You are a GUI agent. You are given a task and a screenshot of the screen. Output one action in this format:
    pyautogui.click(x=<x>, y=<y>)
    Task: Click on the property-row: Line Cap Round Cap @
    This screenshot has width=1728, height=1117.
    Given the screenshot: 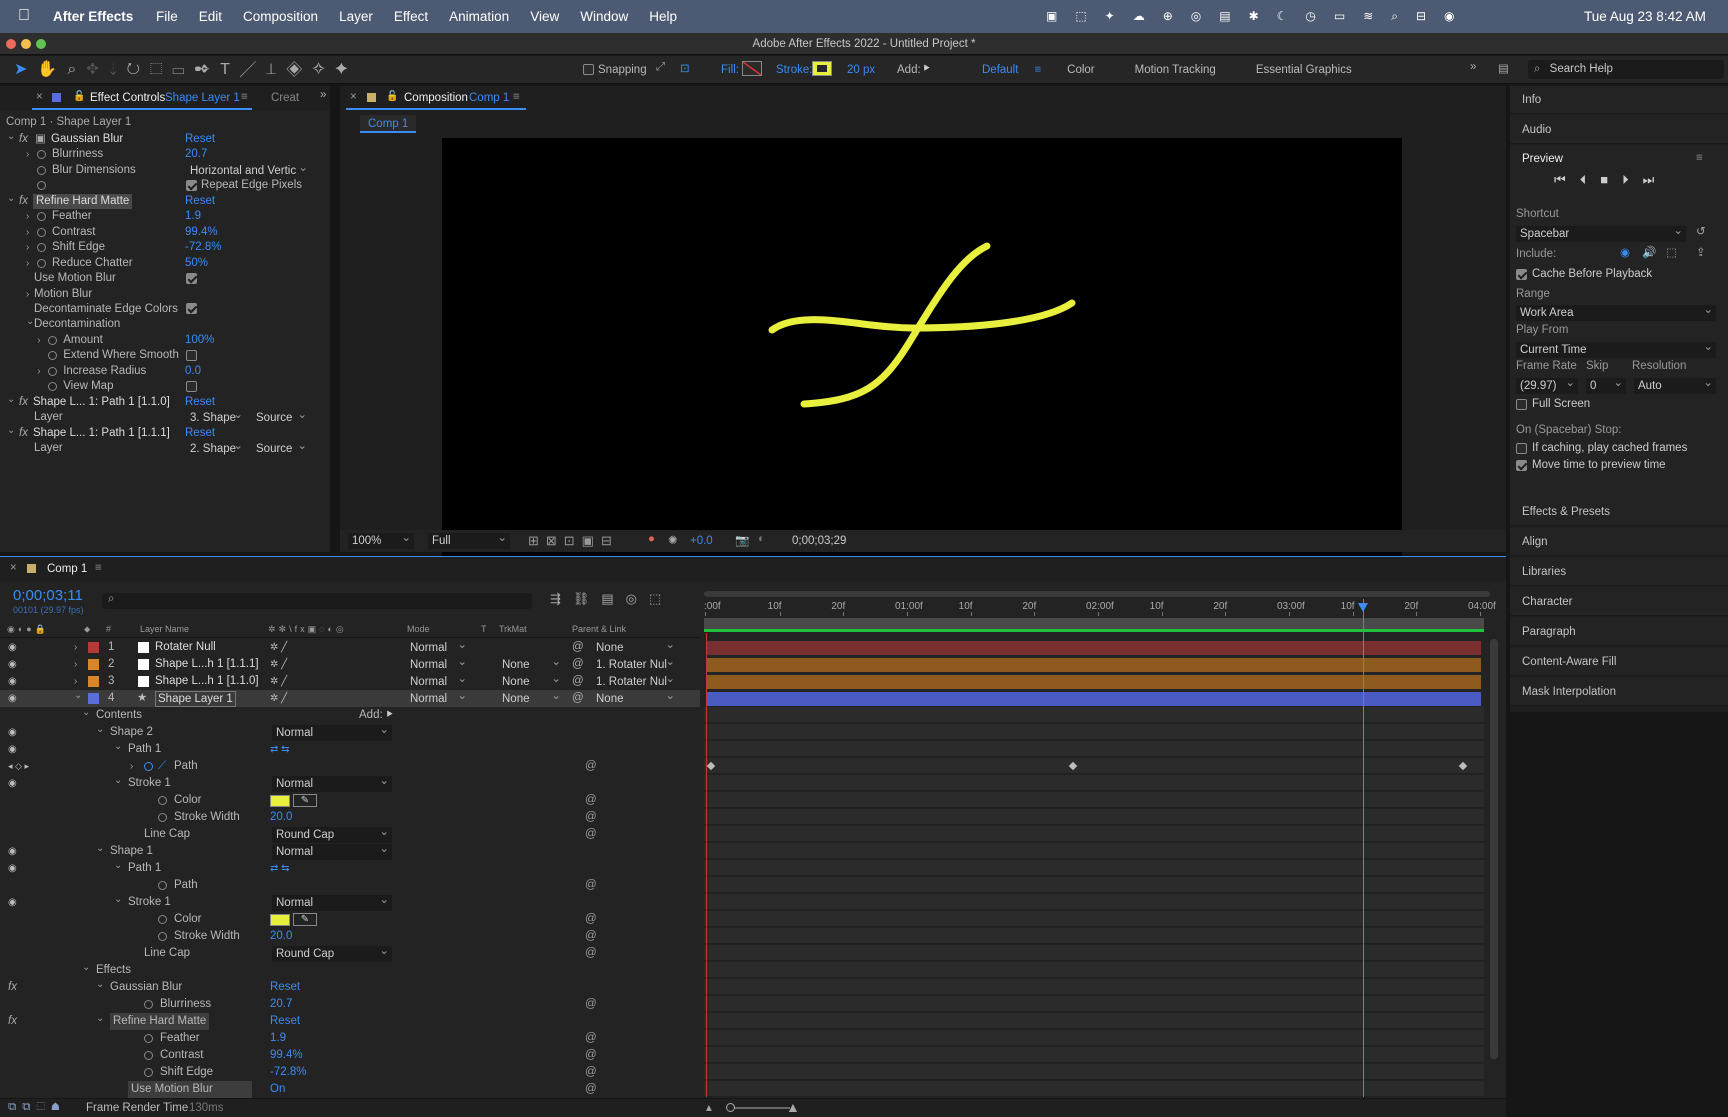 What is the action you would take?
    pyautogui.click(x=350, y=834)
    